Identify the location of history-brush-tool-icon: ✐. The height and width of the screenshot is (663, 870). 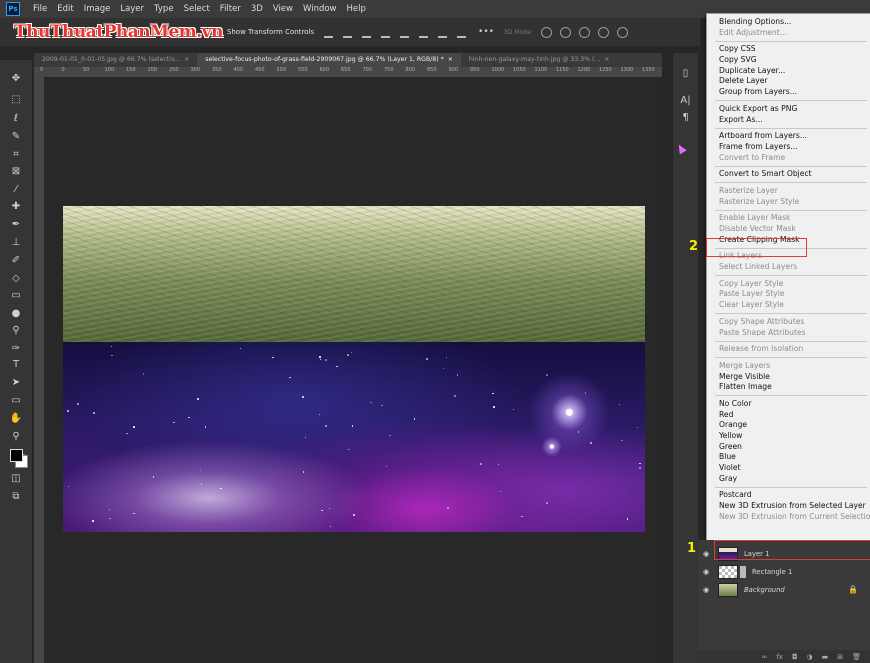
(16, 261).